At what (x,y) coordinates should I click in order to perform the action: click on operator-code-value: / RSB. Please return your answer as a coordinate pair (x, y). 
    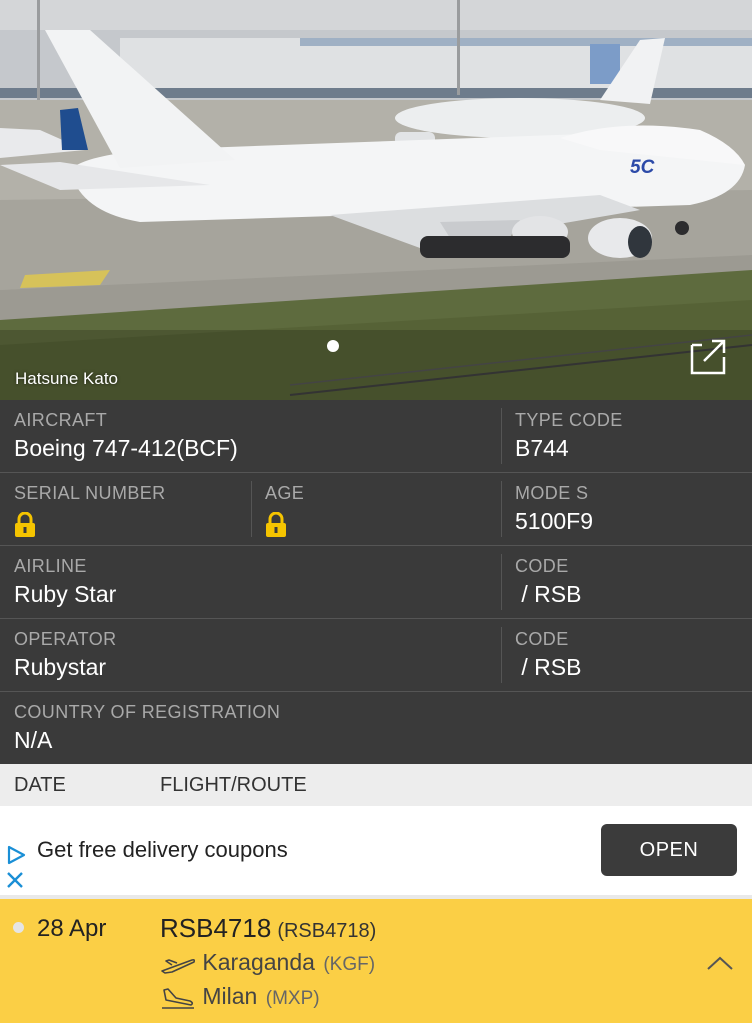
    Looking at the image, I should click on (548, 667).